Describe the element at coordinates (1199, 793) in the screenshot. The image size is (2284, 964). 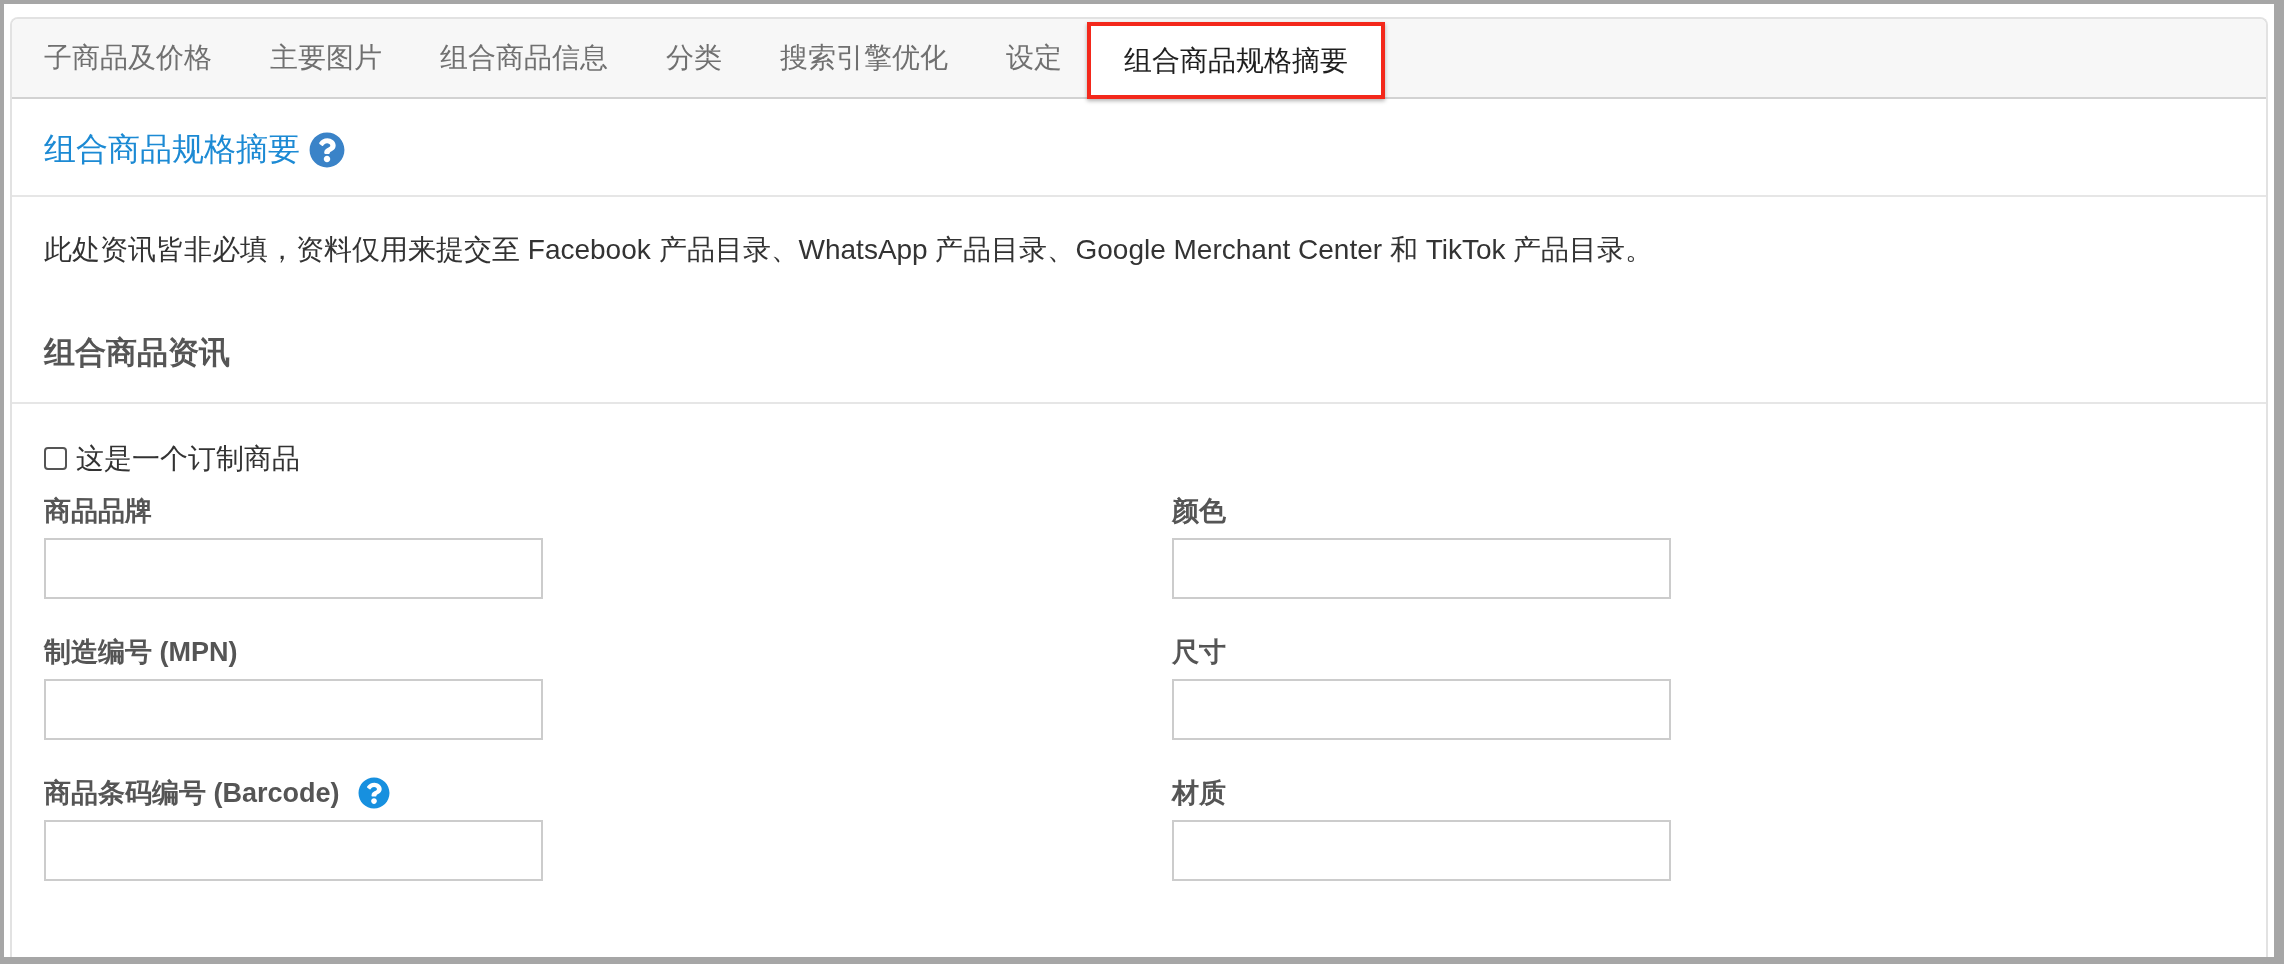
I see `field-label: 材质` at that location.